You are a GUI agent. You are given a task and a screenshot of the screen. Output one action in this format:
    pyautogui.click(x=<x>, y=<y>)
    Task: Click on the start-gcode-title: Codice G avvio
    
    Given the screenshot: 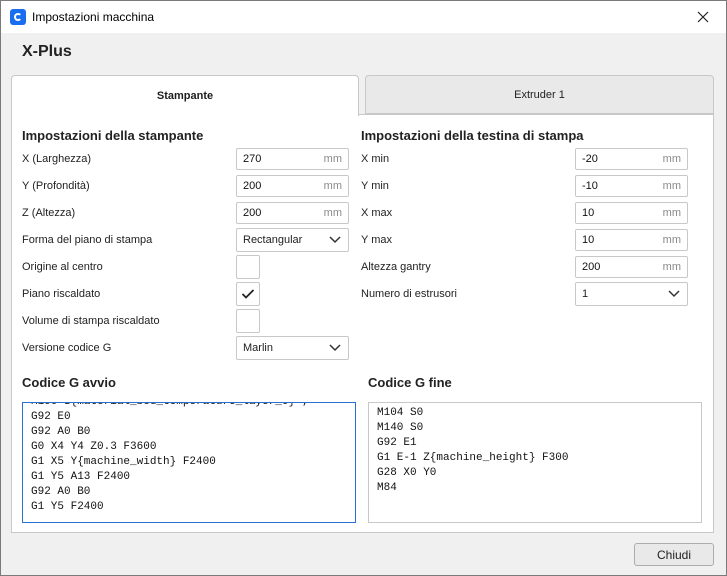 What is the action you would take?
    pyautogui.click(x=69, y=382)
    